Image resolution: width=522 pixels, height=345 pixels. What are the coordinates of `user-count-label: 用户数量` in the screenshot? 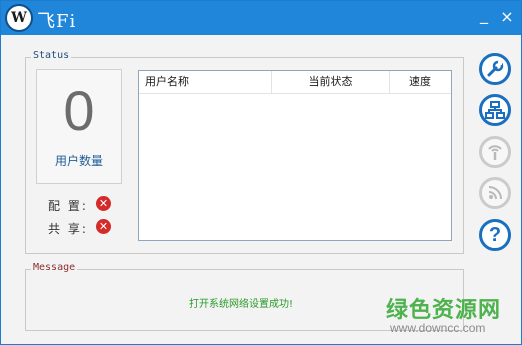 It's located at (78, 161).